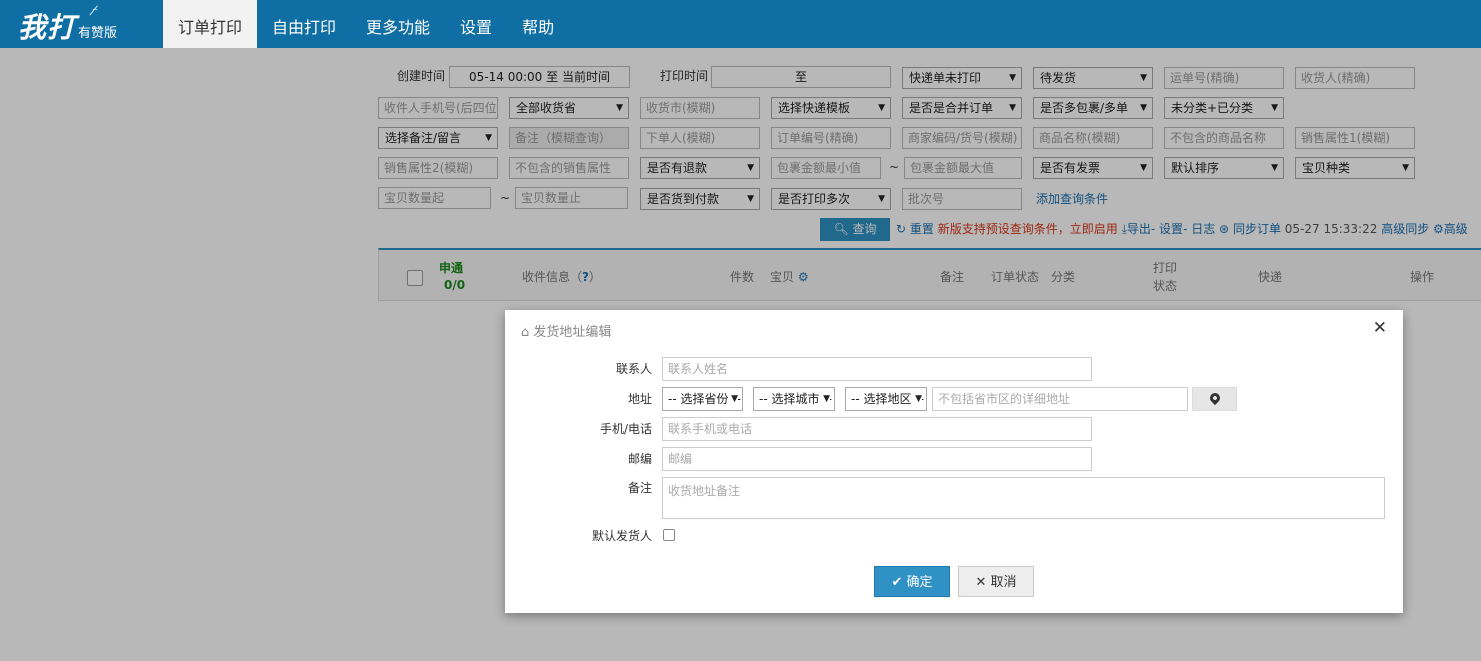 The width and height of the screenshot is (1481, 661). Describe the element at coordinates (639, 399) in the screenshot. I see `address-label: 地址` at that location.